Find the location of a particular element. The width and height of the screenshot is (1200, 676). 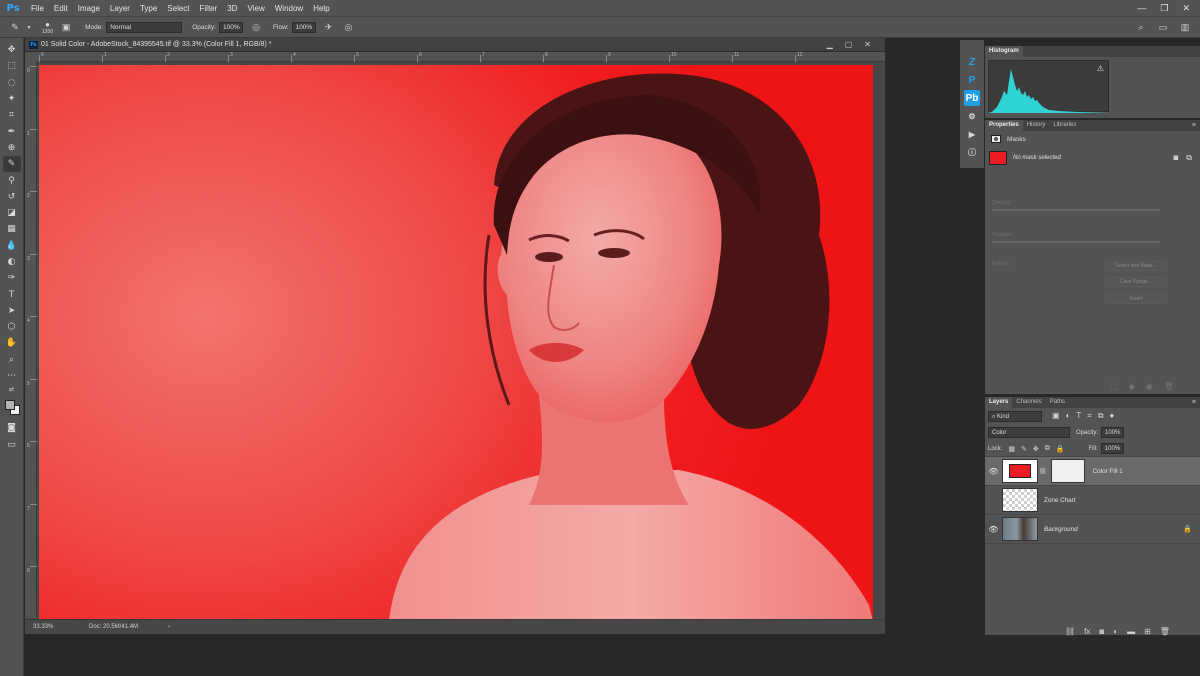

crop-tool-icon: ⌗ is located at coordinates (12, 115).